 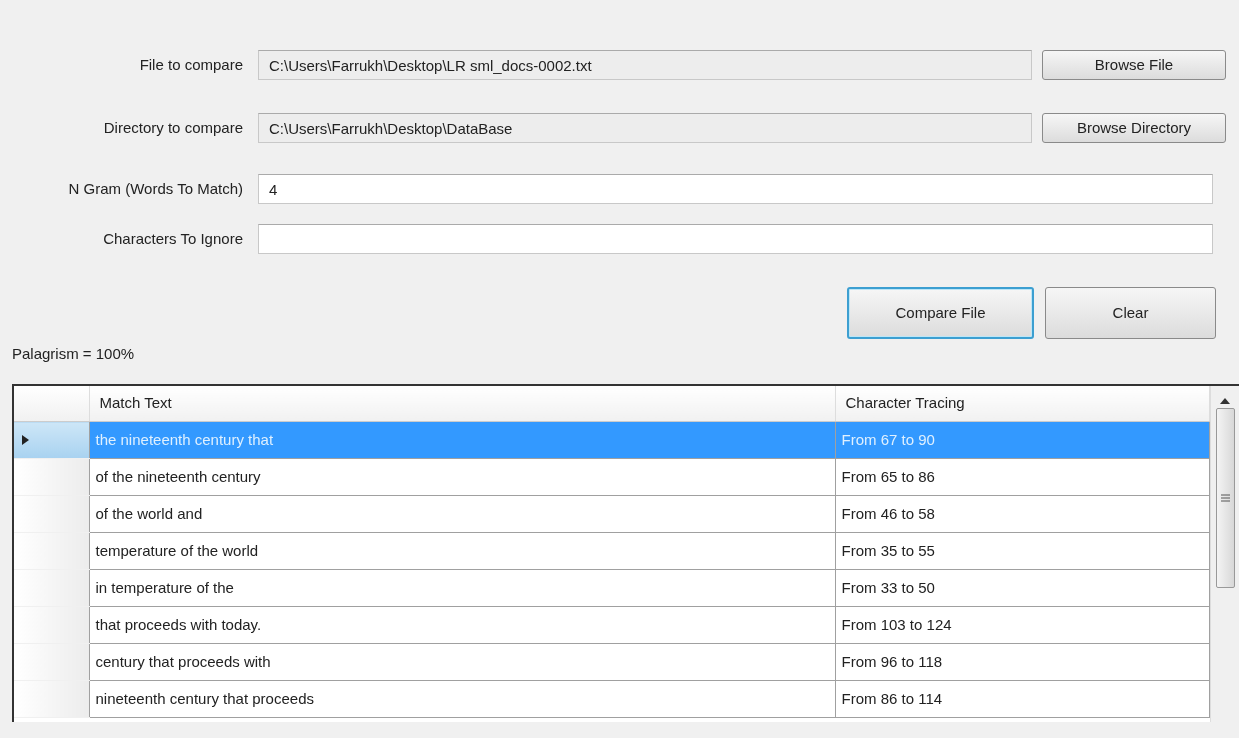 I want to click on column-header: Character Tracing, so click(x=1022, y=403).